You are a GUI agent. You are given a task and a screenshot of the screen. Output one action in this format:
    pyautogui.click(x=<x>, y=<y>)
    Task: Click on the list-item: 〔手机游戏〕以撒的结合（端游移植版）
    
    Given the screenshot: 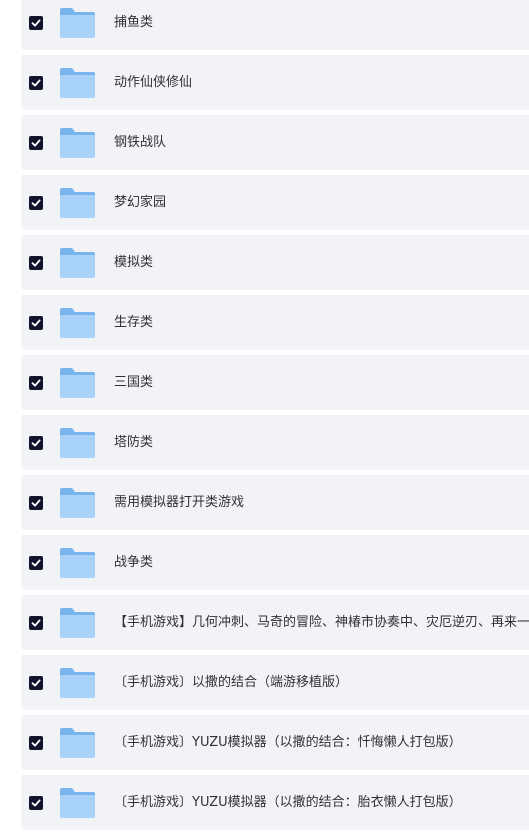 What is the action you would take?
    pyautogui.click(x=275, y=682)
    